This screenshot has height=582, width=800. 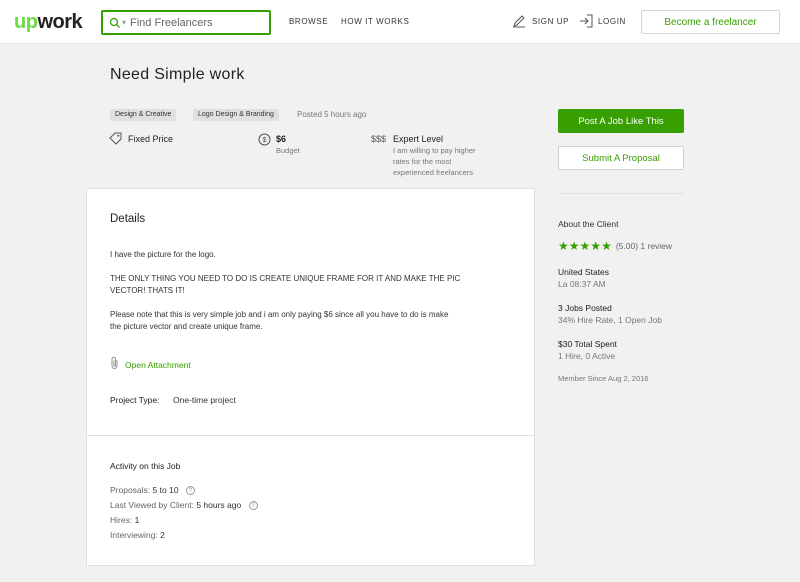 I want to click on open-attachment-link: Open Attachment, so click(x=158, y=365).